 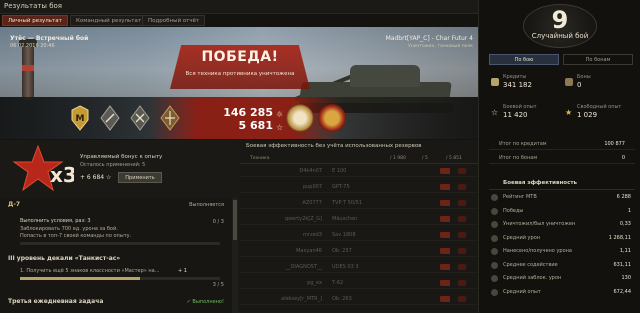 What do you see at coordinates (562, 266) in the screenshot?
I see `efficiency-row: Среднее содействие 631,11` at bounding box center [562, 266].